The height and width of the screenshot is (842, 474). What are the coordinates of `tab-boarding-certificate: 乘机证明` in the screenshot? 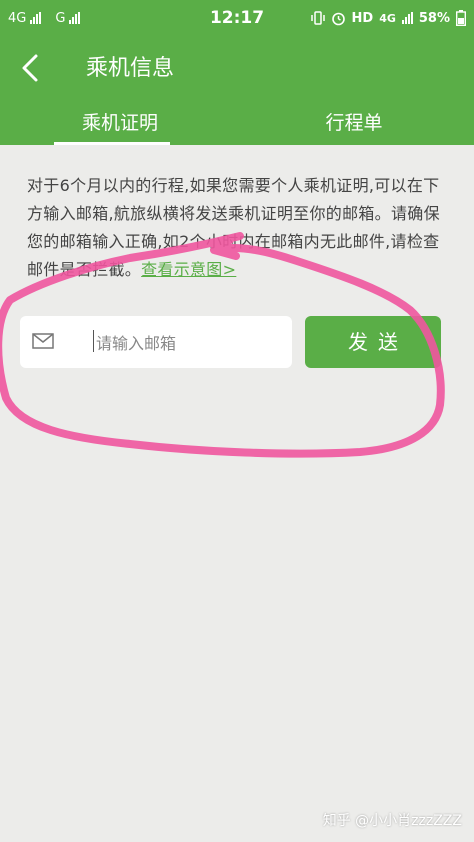 It's located at (120, 123).